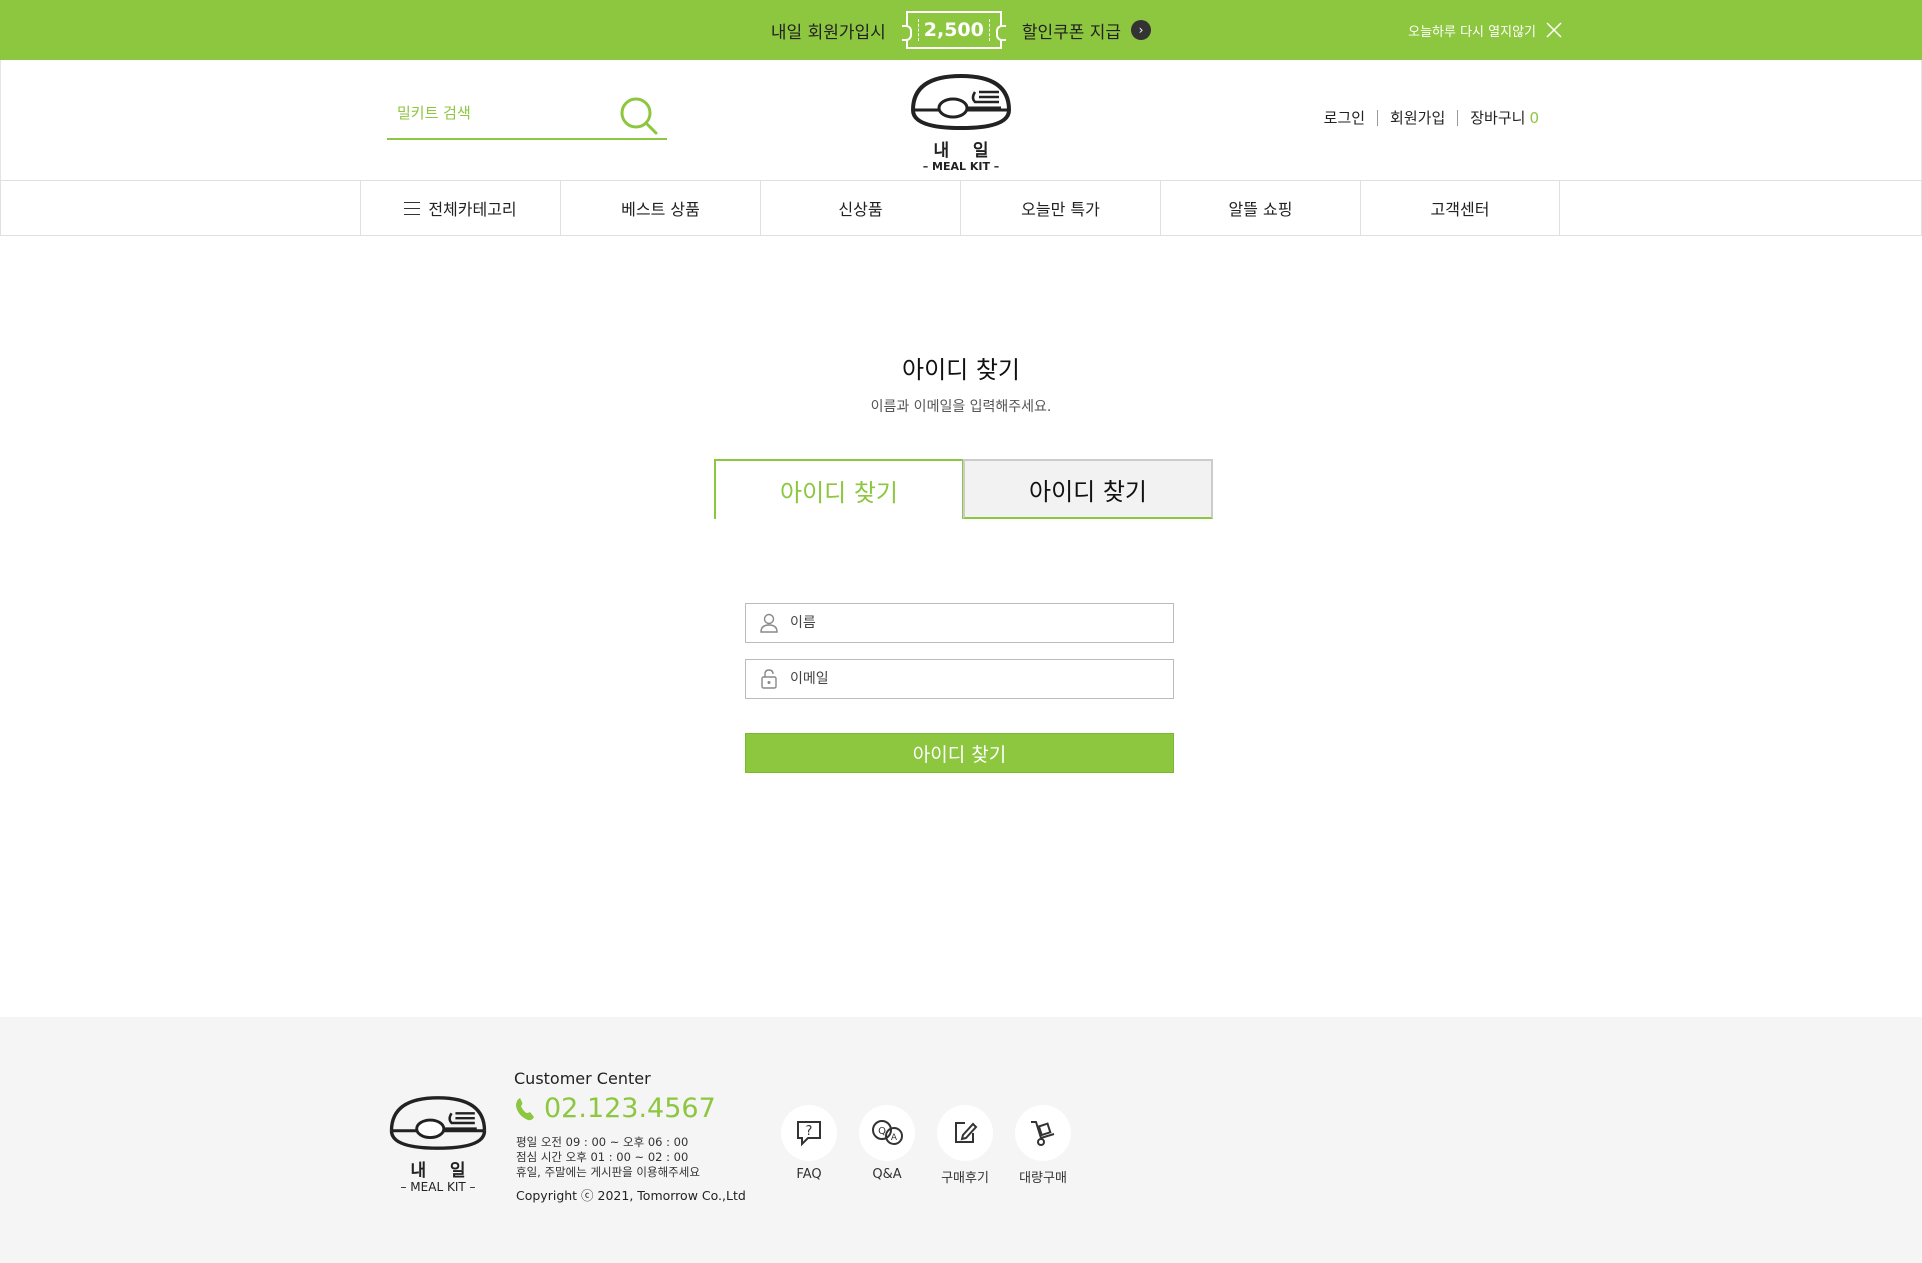 Image resolution: width=1922 pixels, height=1263 pixels. Describe the element at coordinates (961, 407) in the screenshot. I see `page-subtitle: 이름과 이메일을 입력해주세요.` at that location.